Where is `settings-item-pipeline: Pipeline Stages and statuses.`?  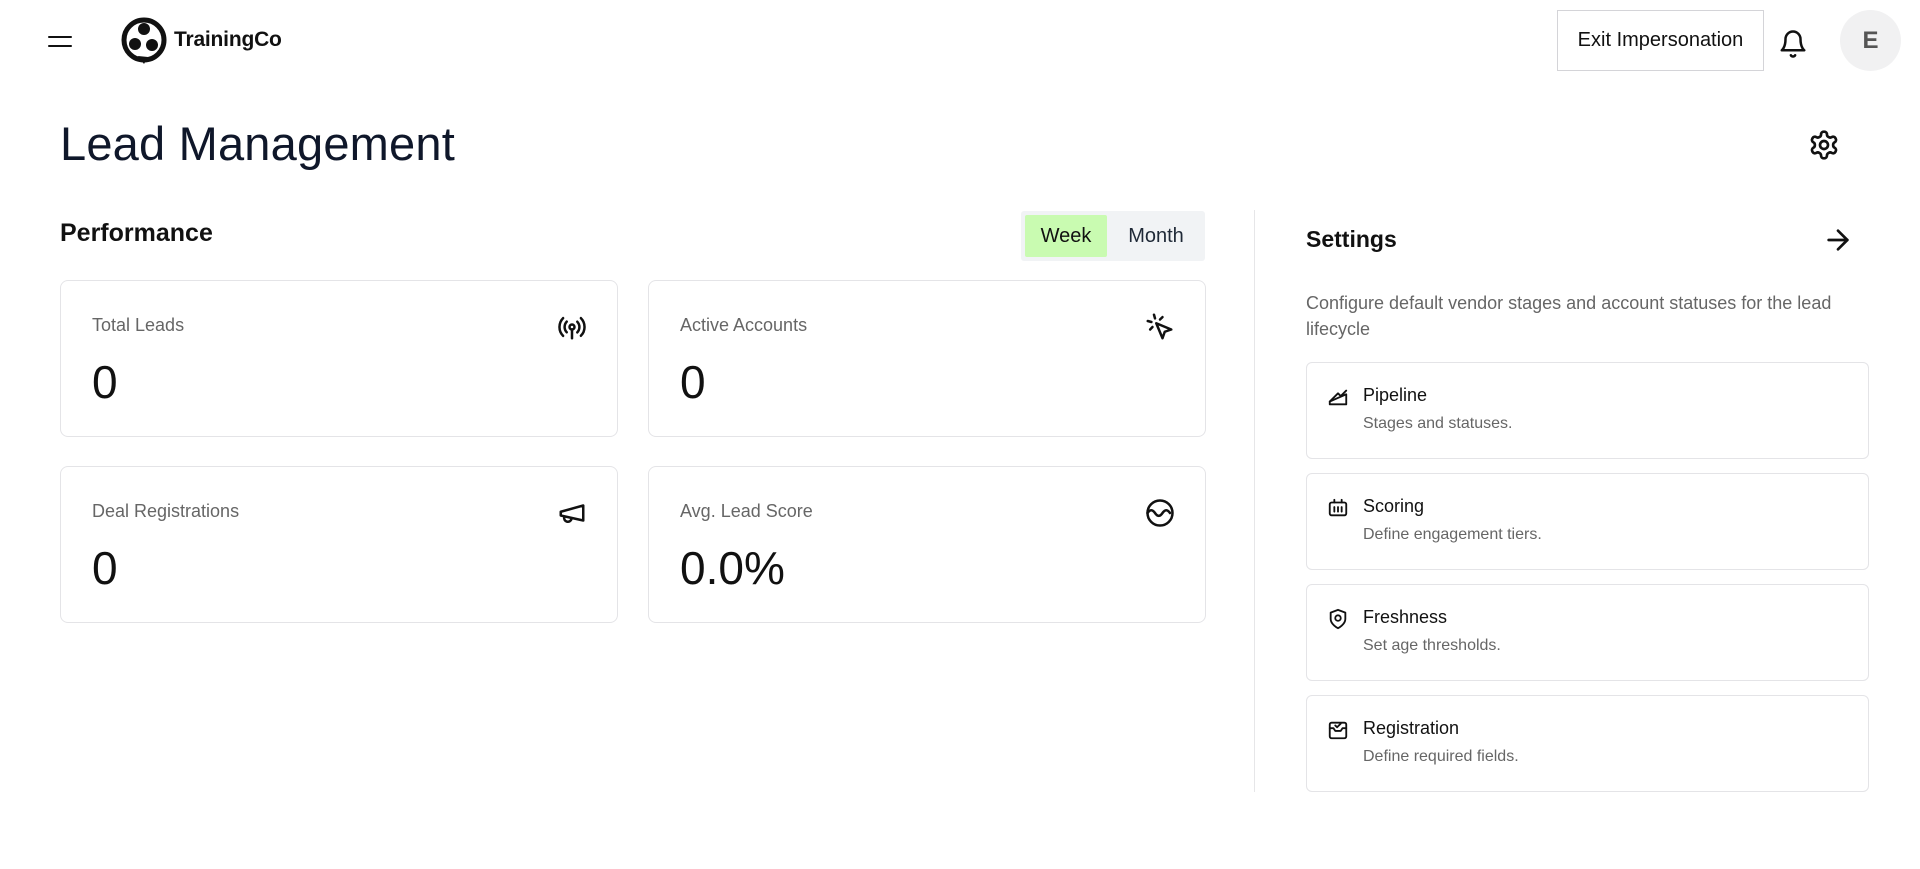
settings-item-pipeline: Pipeline Stages and statuses. is located at coordinates (1587, 410).